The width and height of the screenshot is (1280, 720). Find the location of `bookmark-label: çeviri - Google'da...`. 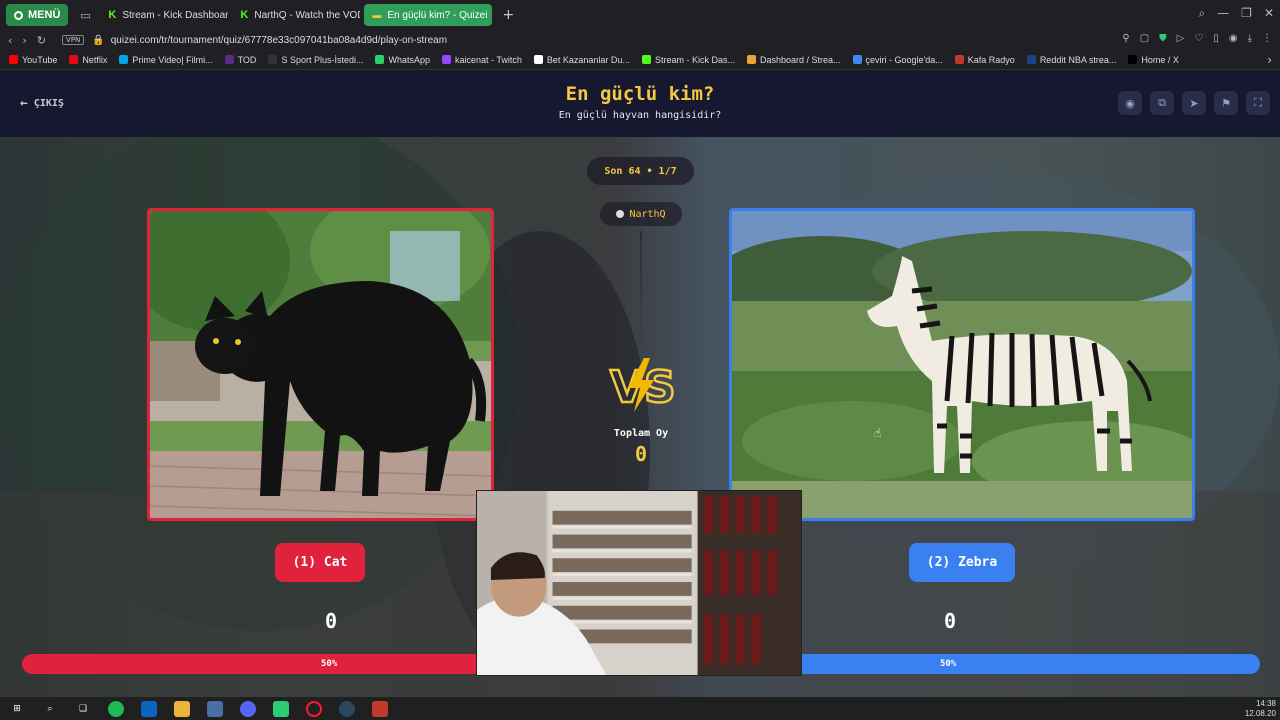

bookmark-label: çeviri - Google'da... is located at coordinates (904, 59).